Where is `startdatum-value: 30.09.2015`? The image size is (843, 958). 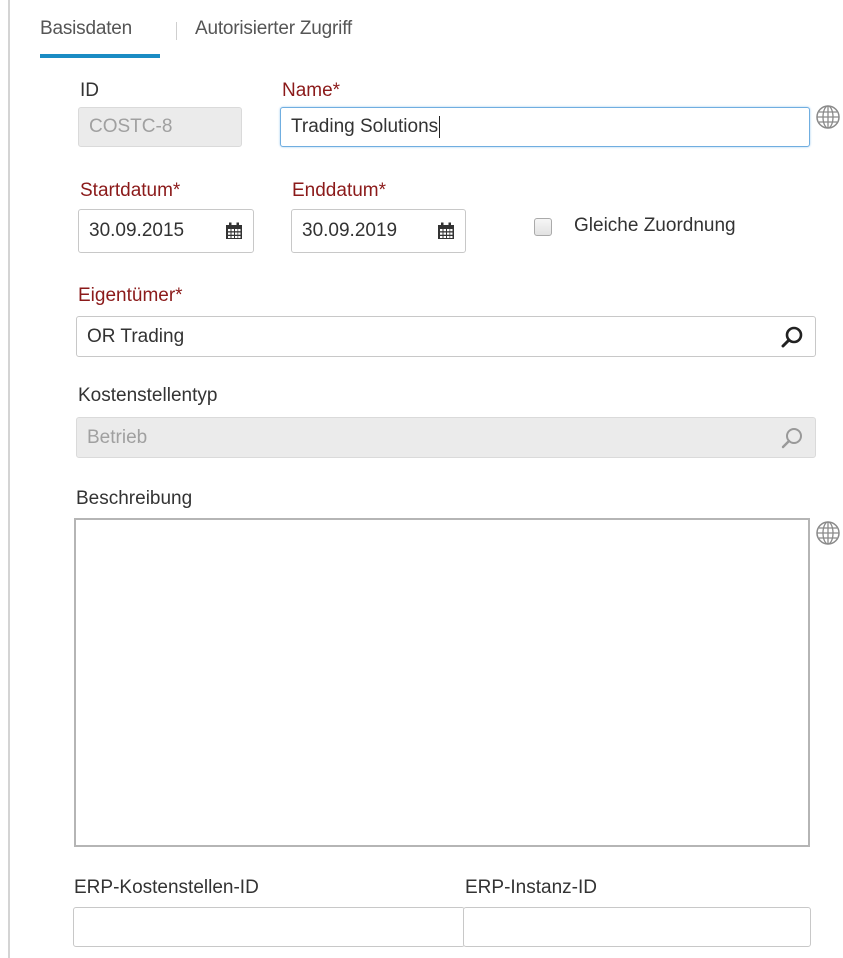
startdatum-value: 30.09.2015 is located at coordinates (137, 230).